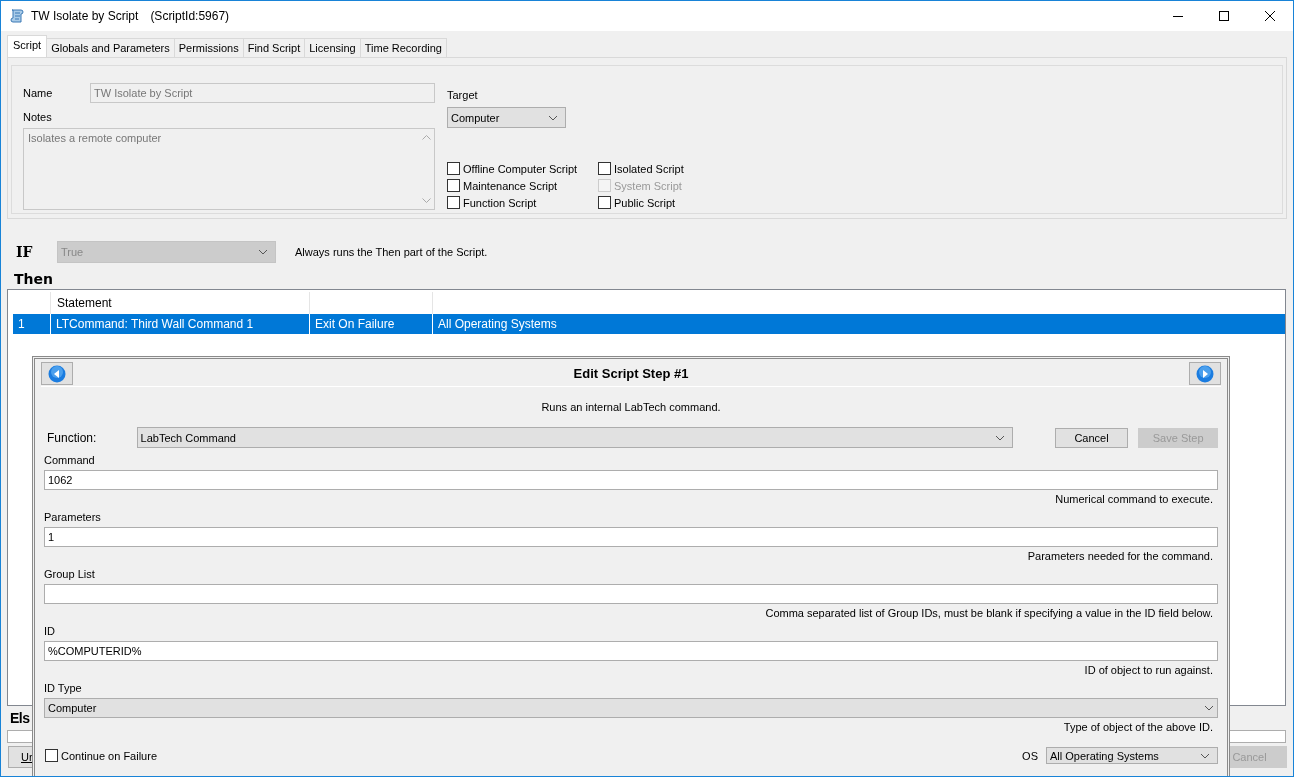 The height and width of the screenshot is (777, 1294). What do you see at coordinates (500, 202) in the screenshot?
I see `checkbox-label: Function Script` at bounding box center [500, 202].